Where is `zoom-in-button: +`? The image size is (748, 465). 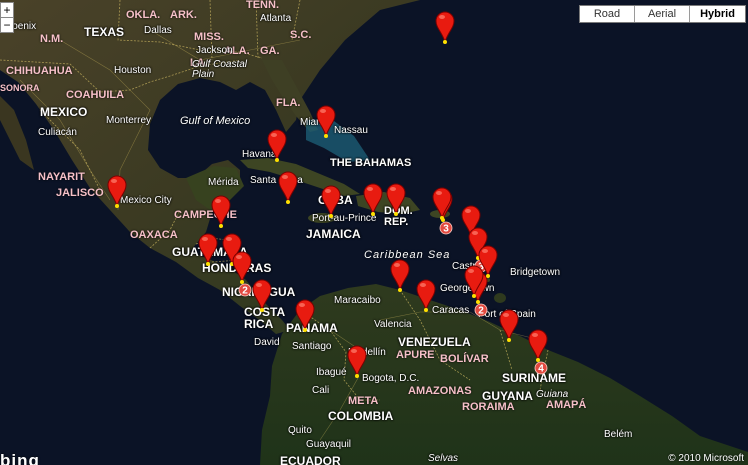 zoom-in-button: + is located at coordinates (7, 10).